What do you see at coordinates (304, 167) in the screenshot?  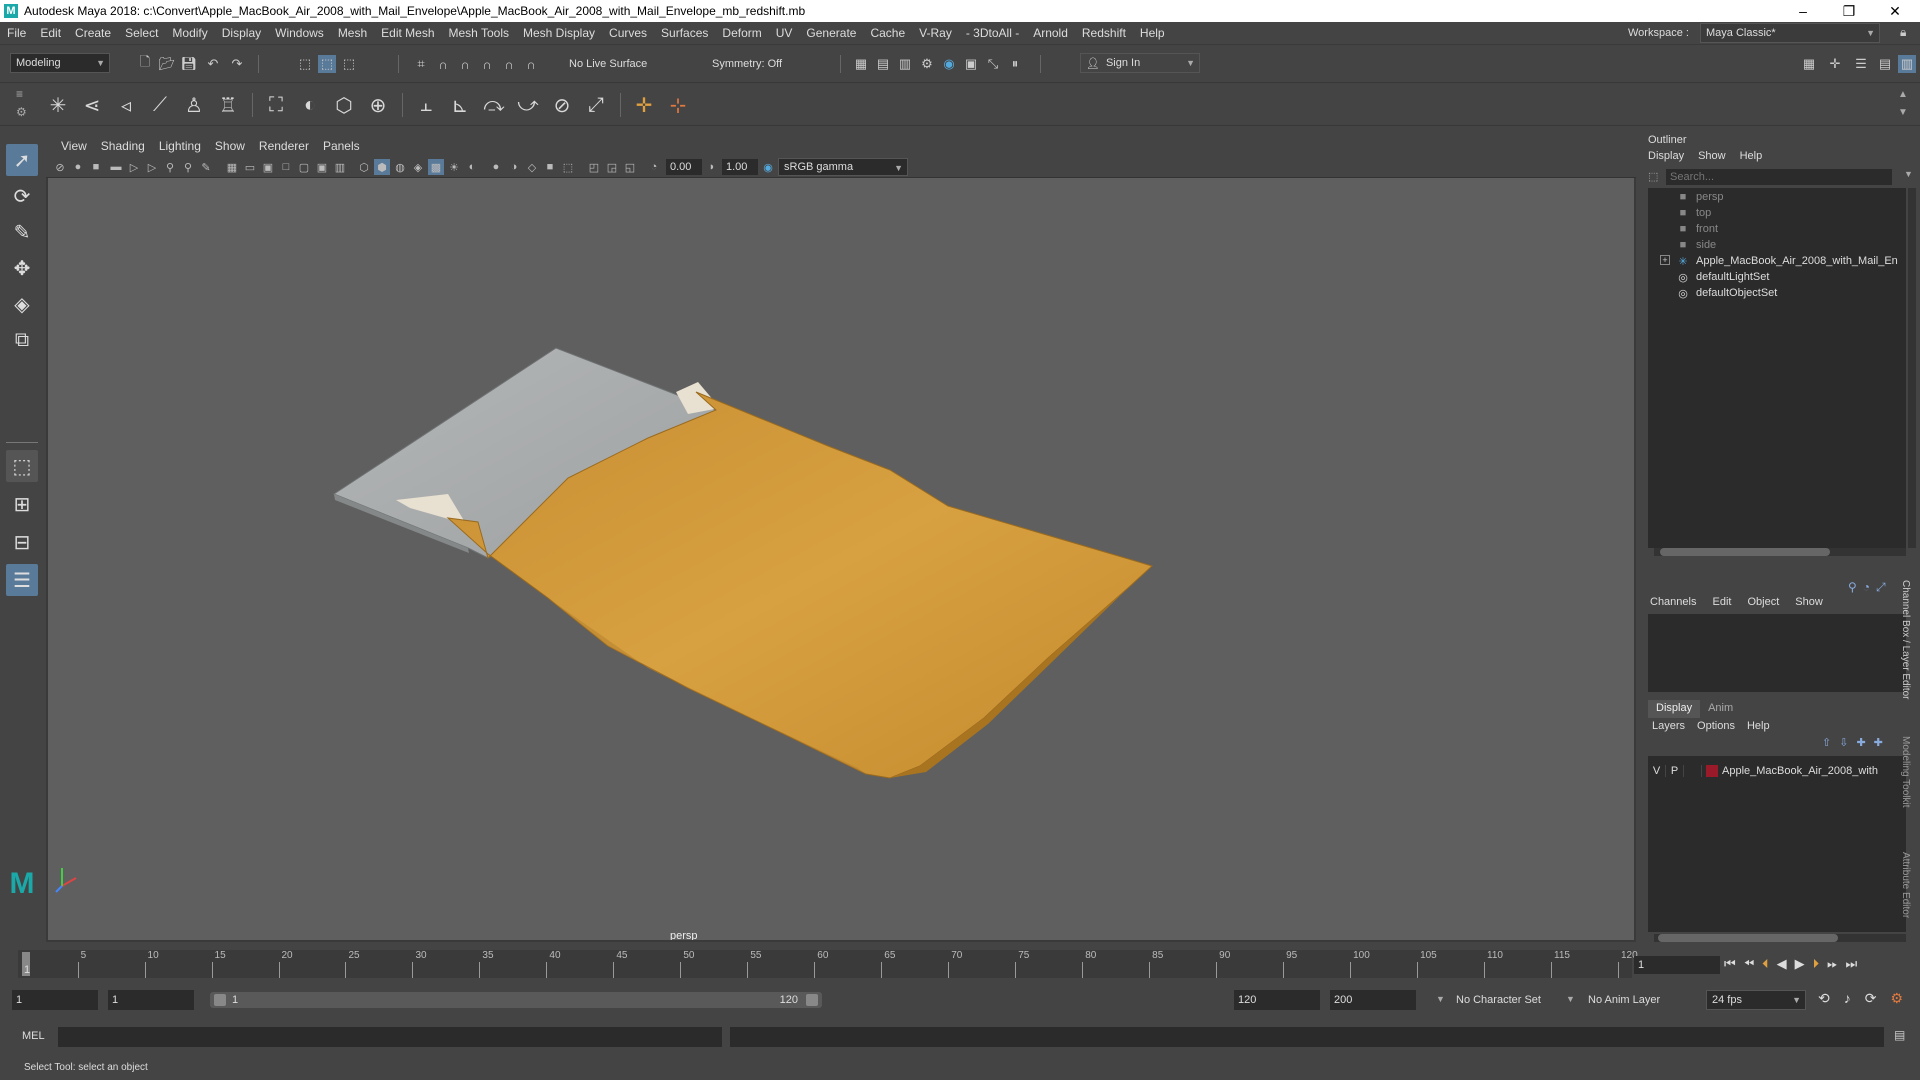 I see `field-chart-icon: ▢` at bounding box center [304, 167].